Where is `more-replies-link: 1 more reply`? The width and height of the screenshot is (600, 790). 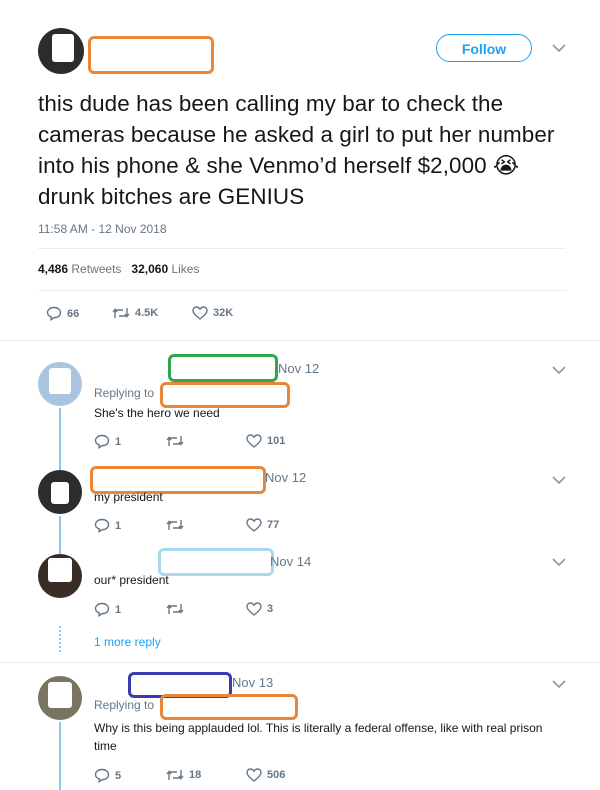 more-replies-link: 1 more reply is located at coordinates (127, 642).